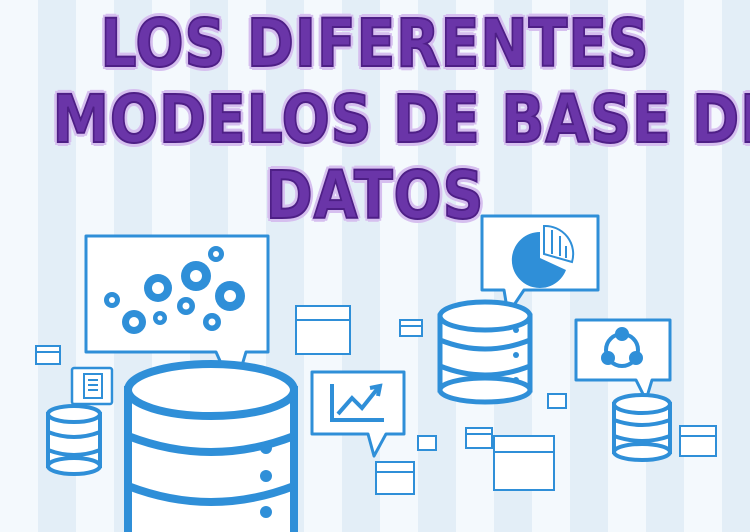 The width and height of the screenshot is (750, 532). I want to click on document-icon, so click(93, 386).